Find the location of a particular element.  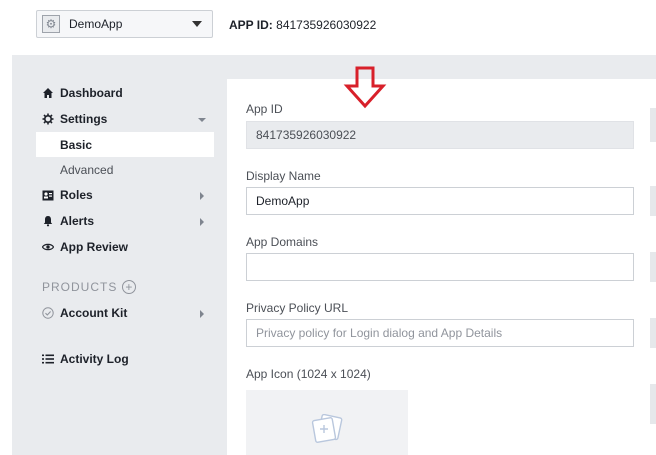

sidebar-item-label: Settings is located at coordinates (84, 119).